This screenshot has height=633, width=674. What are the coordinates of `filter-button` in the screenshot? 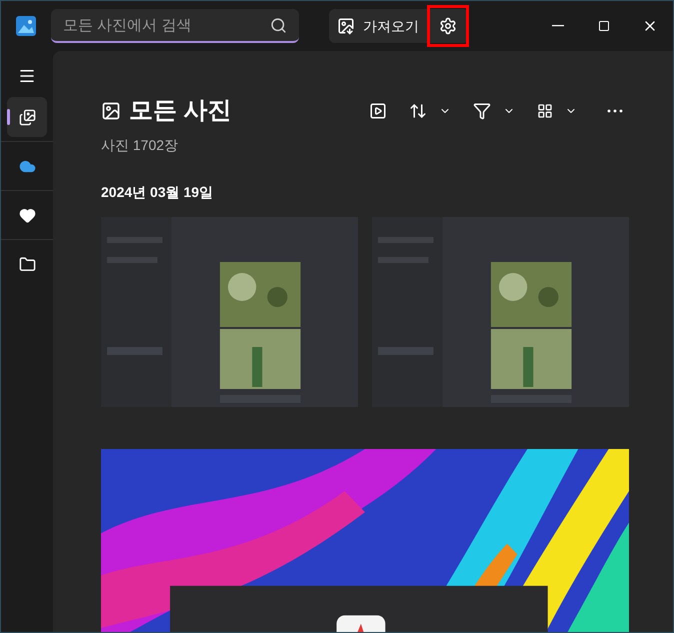 It's located at (494, 111).